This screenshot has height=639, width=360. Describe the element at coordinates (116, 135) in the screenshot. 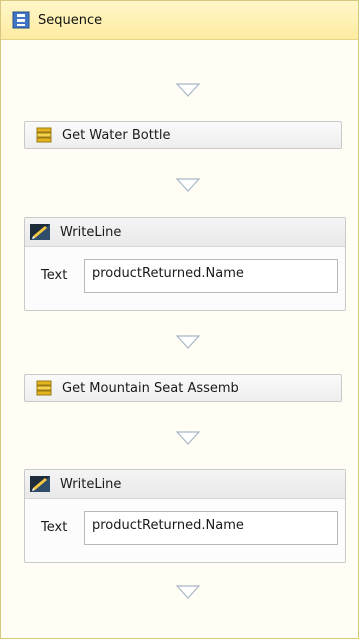

I see `activity-label: Get Water Bottle` at that location.